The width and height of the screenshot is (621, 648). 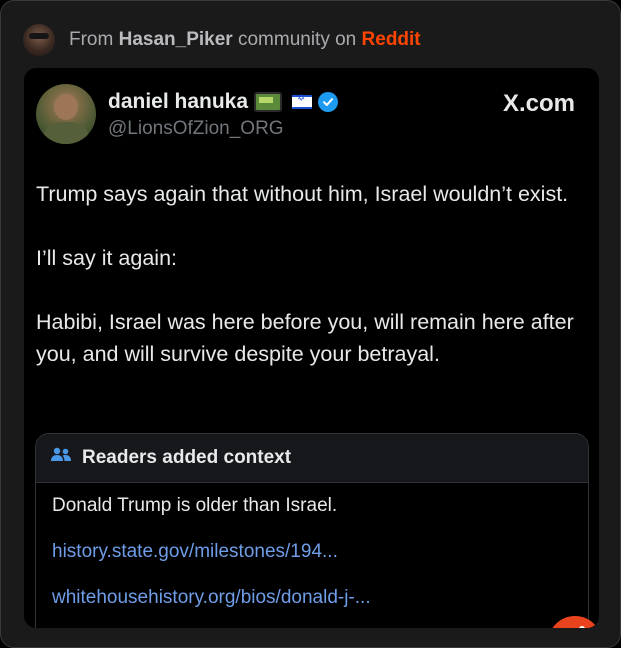 What do you see at coordinates (328, 102) in the screenshot?
I see `verified-badge-icon` at bounding box center [328, 102].